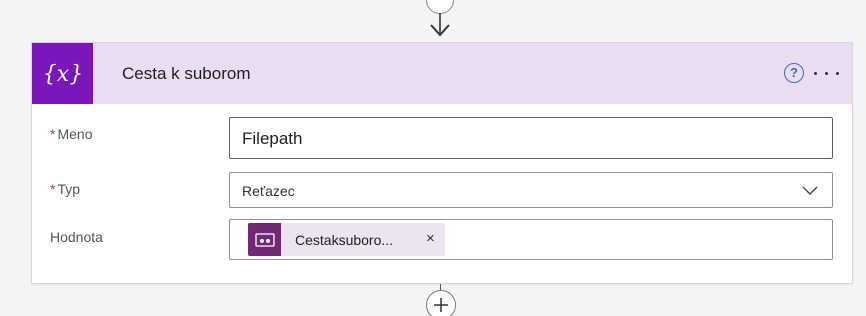  Describe the element at coordinates (69, 189) in the screenshot. I see `type-label-text: Typ` at that location.